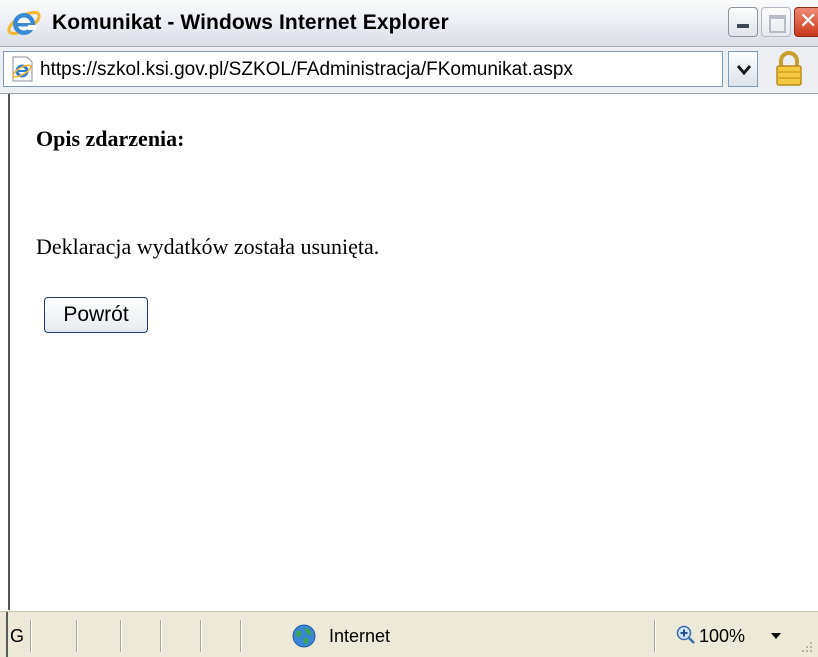 This screenshot has width=818, height=657. I want to click on ie-page-icon, so click(22, 69).